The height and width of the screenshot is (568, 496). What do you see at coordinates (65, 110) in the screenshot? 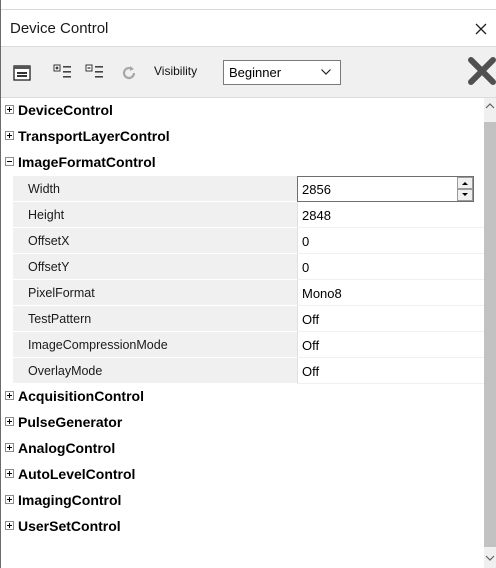
I see `category-label: DeviceControl` at bounding box center [65, 110].